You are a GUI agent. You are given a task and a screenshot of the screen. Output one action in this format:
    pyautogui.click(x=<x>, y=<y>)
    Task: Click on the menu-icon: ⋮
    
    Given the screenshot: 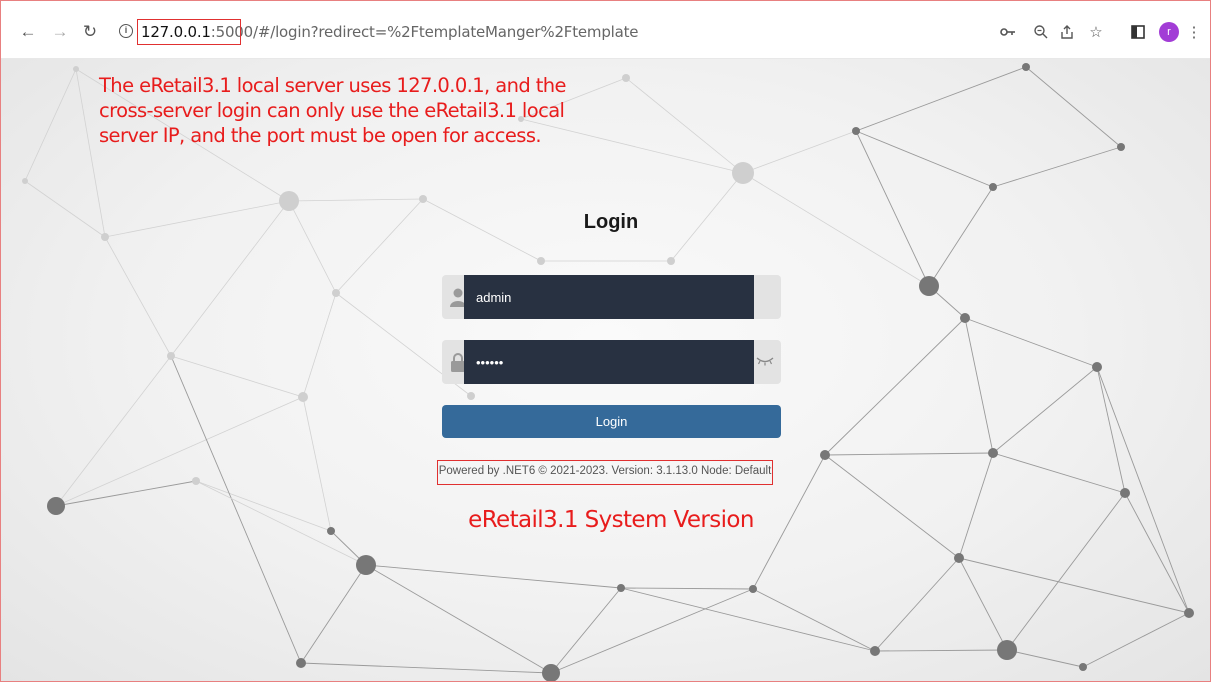 What is the action you would take?
    pyautogui.click(x=1194, y=32)
    